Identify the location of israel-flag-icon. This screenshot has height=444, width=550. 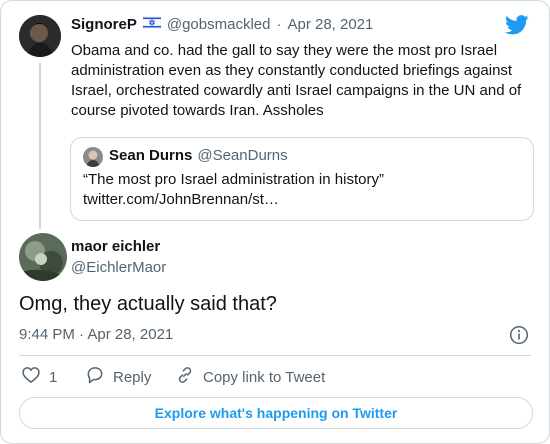
(152, 24).